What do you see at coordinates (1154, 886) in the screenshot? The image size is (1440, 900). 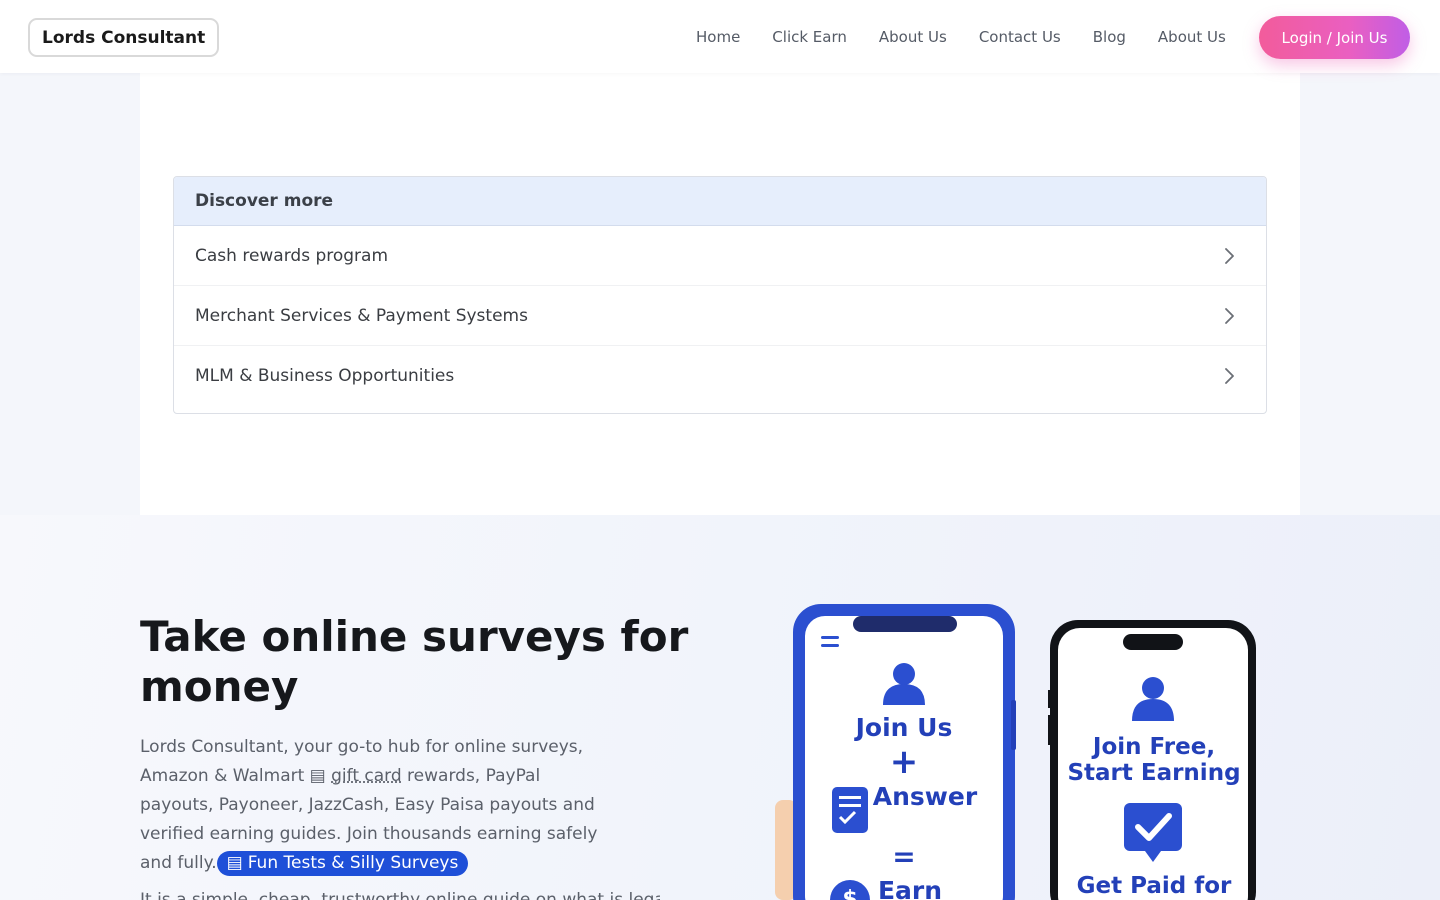 I see `phone-get-paid: Get Paid for` at bounding box center [1154, 886].